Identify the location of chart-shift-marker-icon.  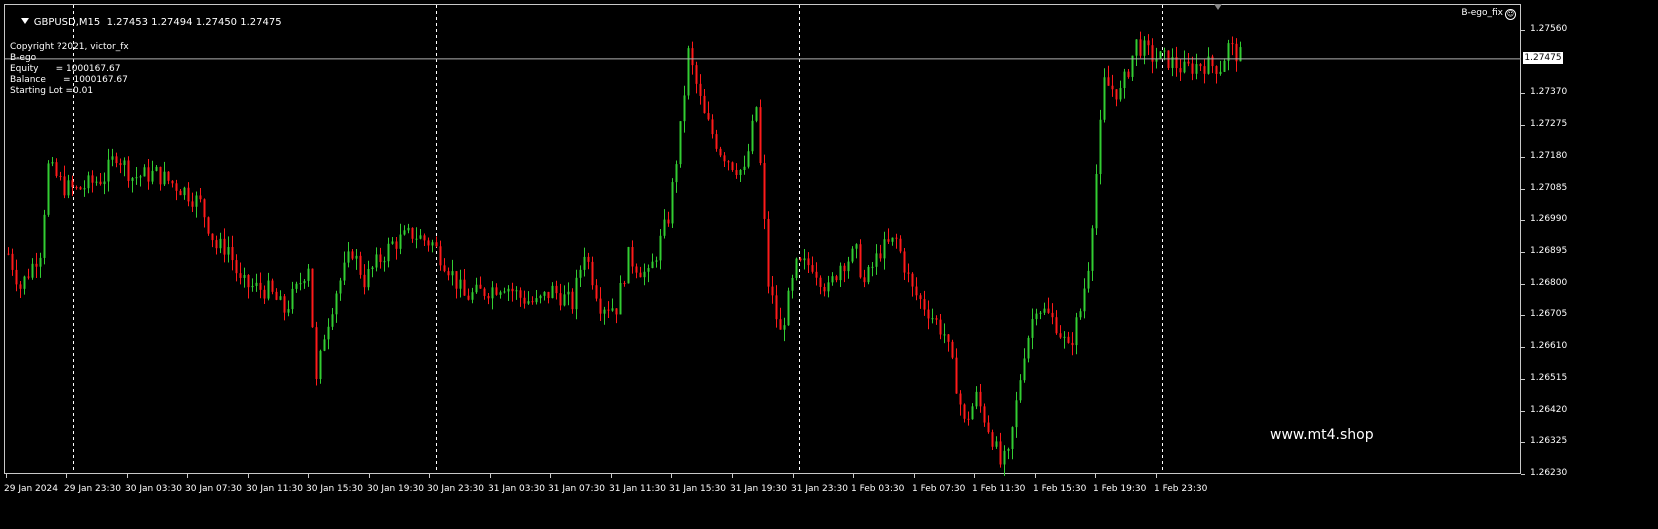
(1218, 7).